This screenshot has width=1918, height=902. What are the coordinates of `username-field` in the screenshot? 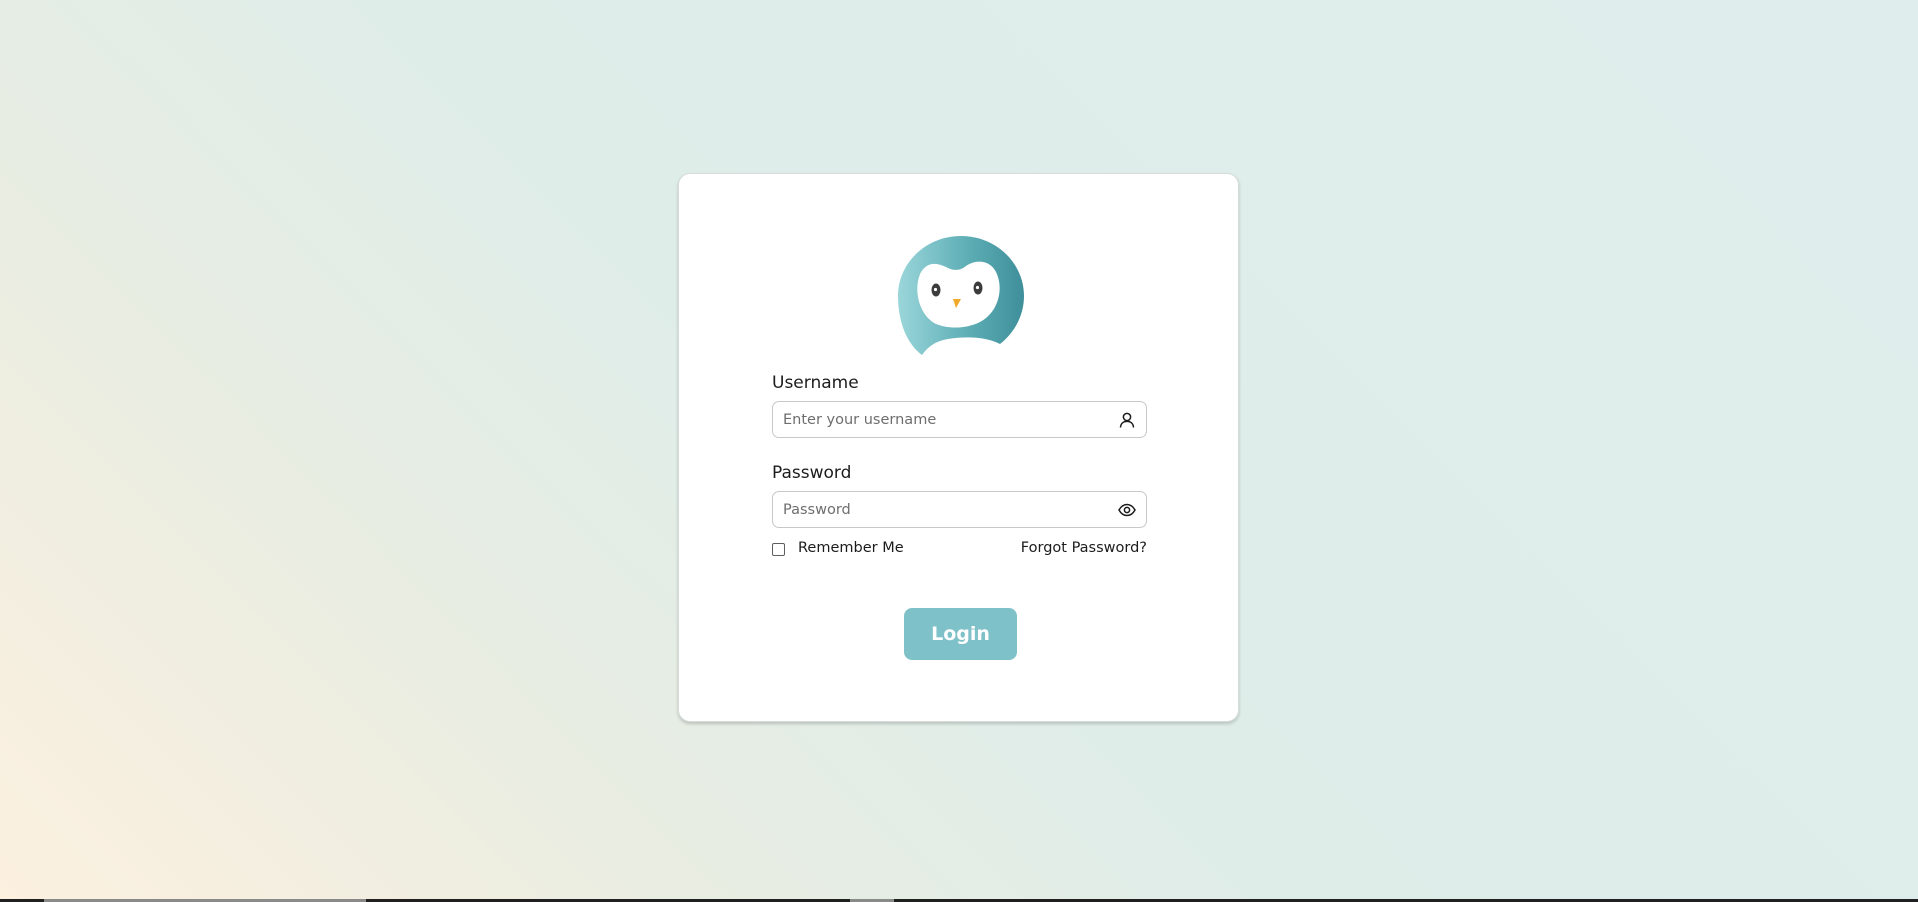 It's located at (959, 419).